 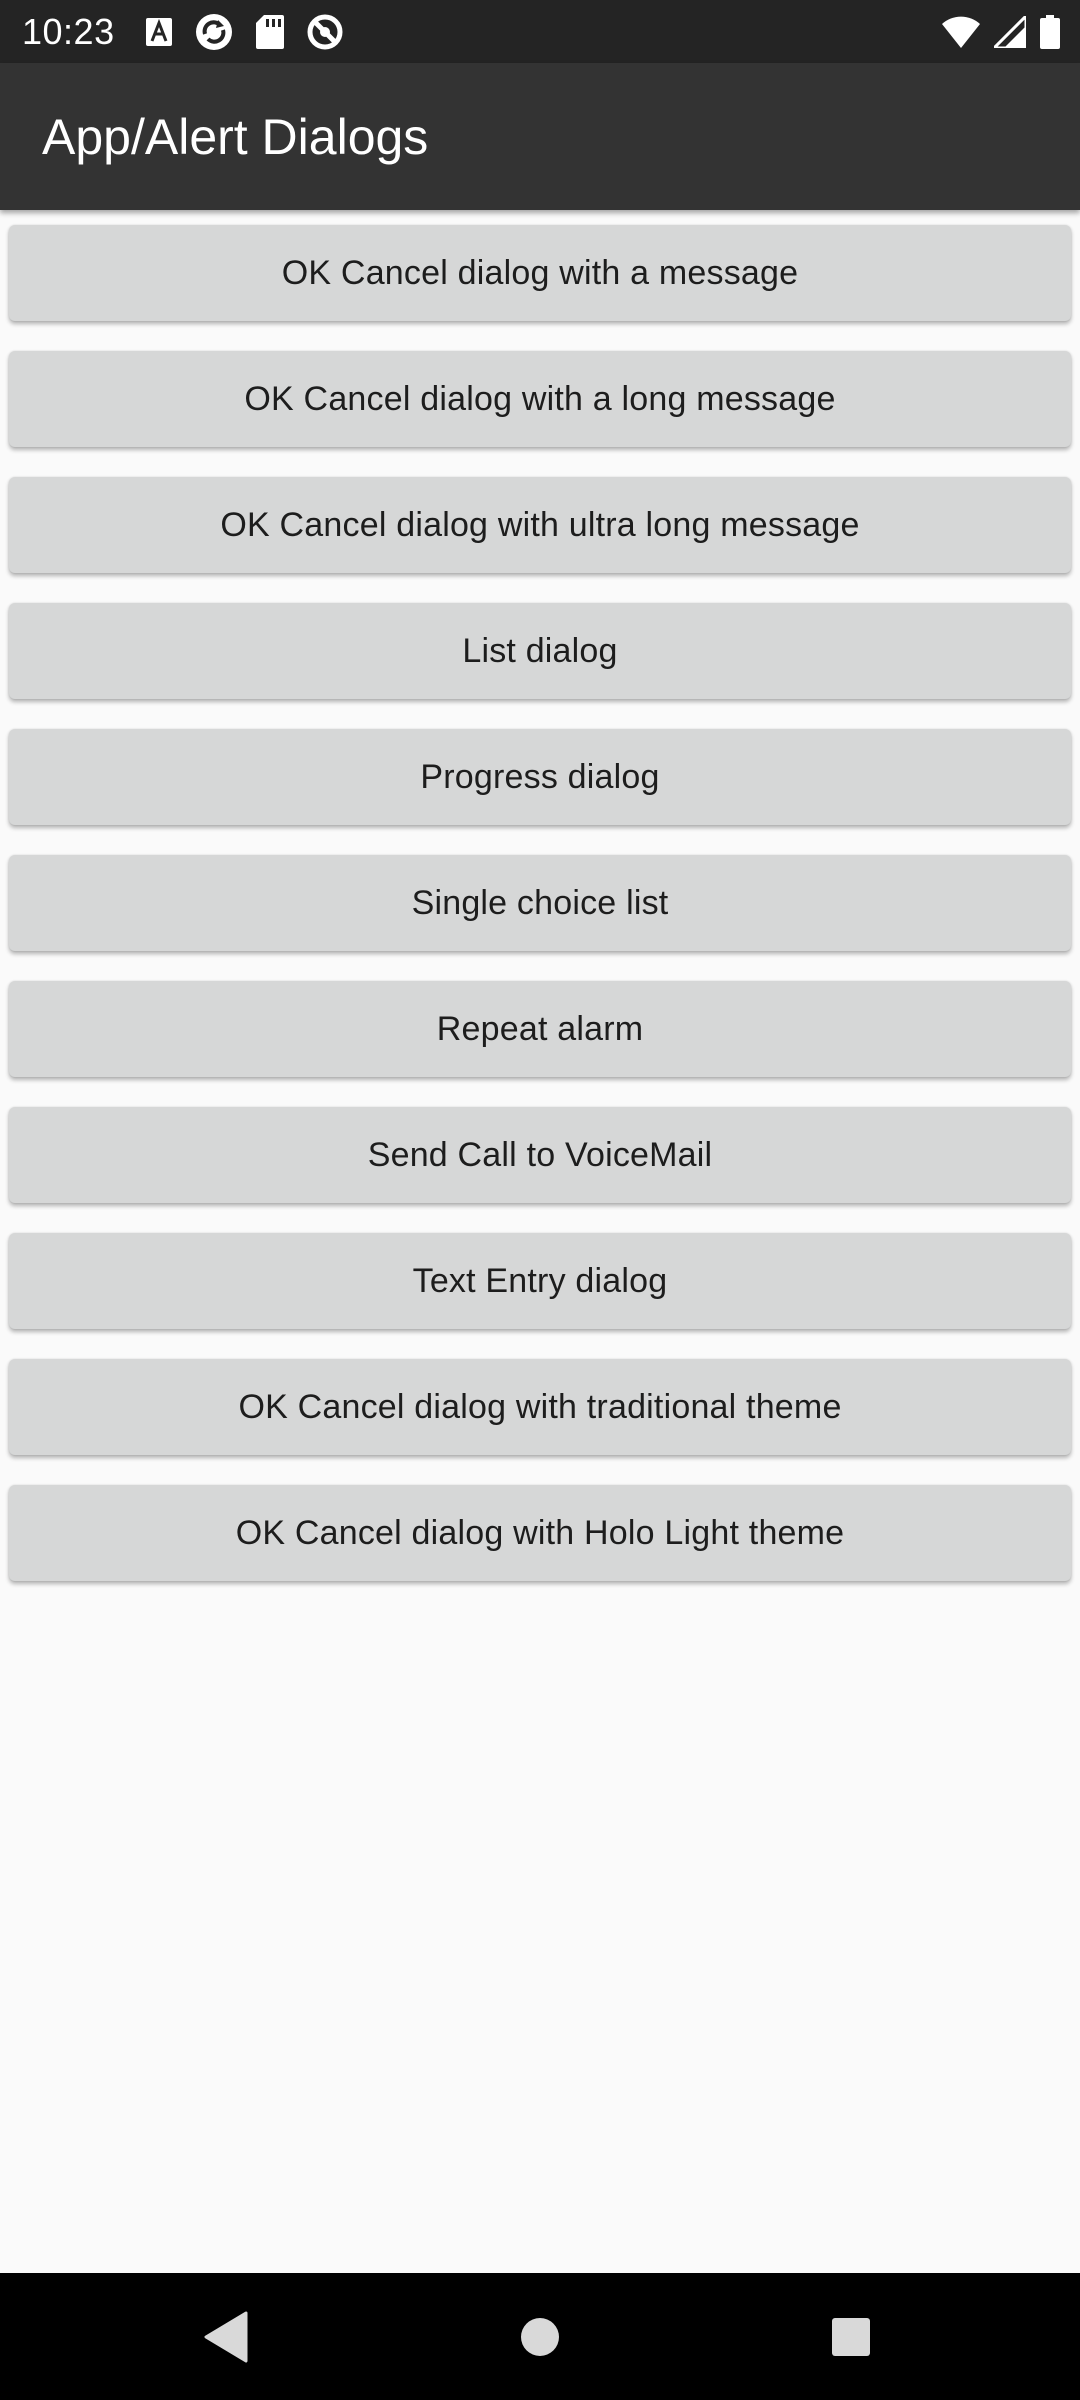 What do you see at coordinates (68, 31) in the screenshot?
I see `status-time: 10:23` at bounding box center [68, 31].